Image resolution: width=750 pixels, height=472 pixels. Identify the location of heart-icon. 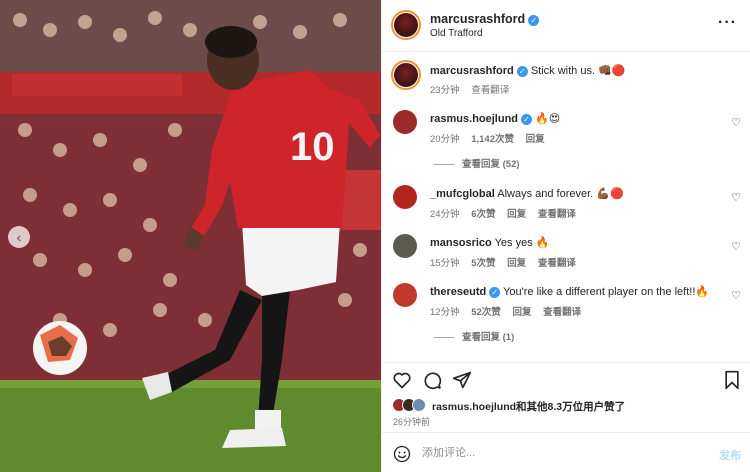
(402, 380).